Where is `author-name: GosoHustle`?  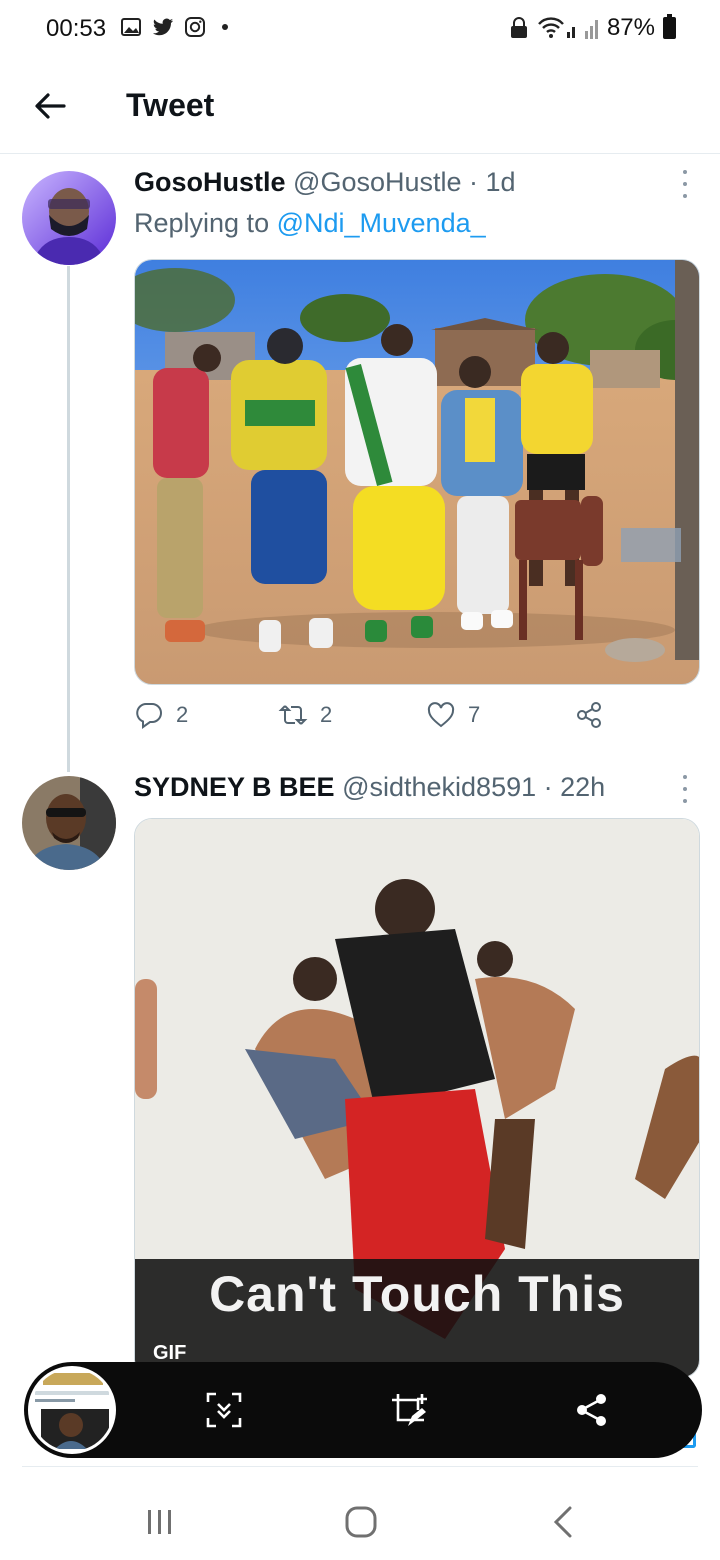 author-name: GosoHustle is located at coordinates (210, 182).